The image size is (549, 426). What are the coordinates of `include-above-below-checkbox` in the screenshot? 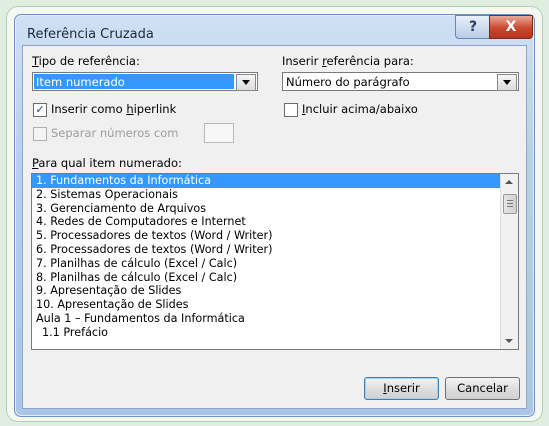 It's located at (291, 110).